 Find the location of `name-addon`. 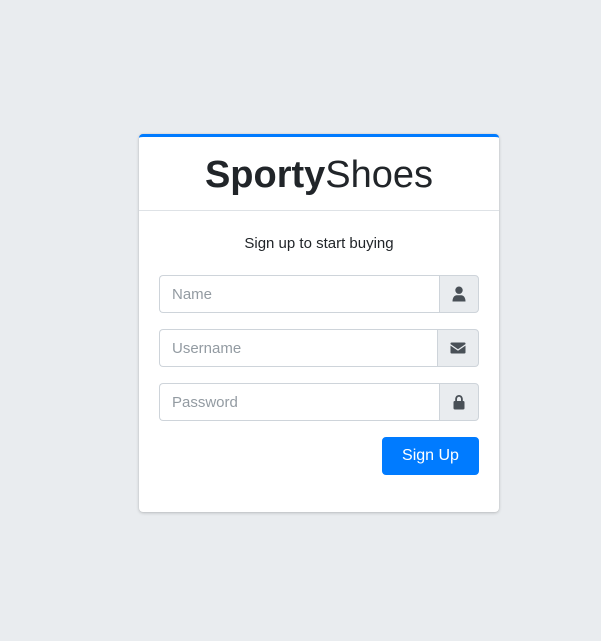

name-addon is located at coordinates (459, 294).